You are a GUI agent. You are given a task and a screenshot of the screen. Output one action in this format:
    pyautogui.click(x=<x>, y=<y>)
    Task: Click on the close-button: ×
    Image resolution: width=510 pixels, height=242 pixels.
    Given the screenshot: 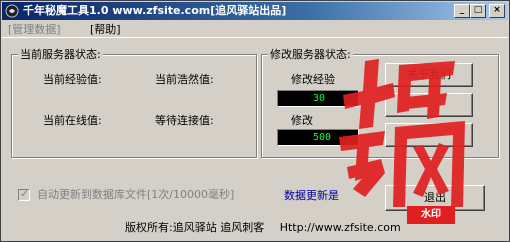 What is the action you would take?
    pyautogui.click(x=497, y=11)
    